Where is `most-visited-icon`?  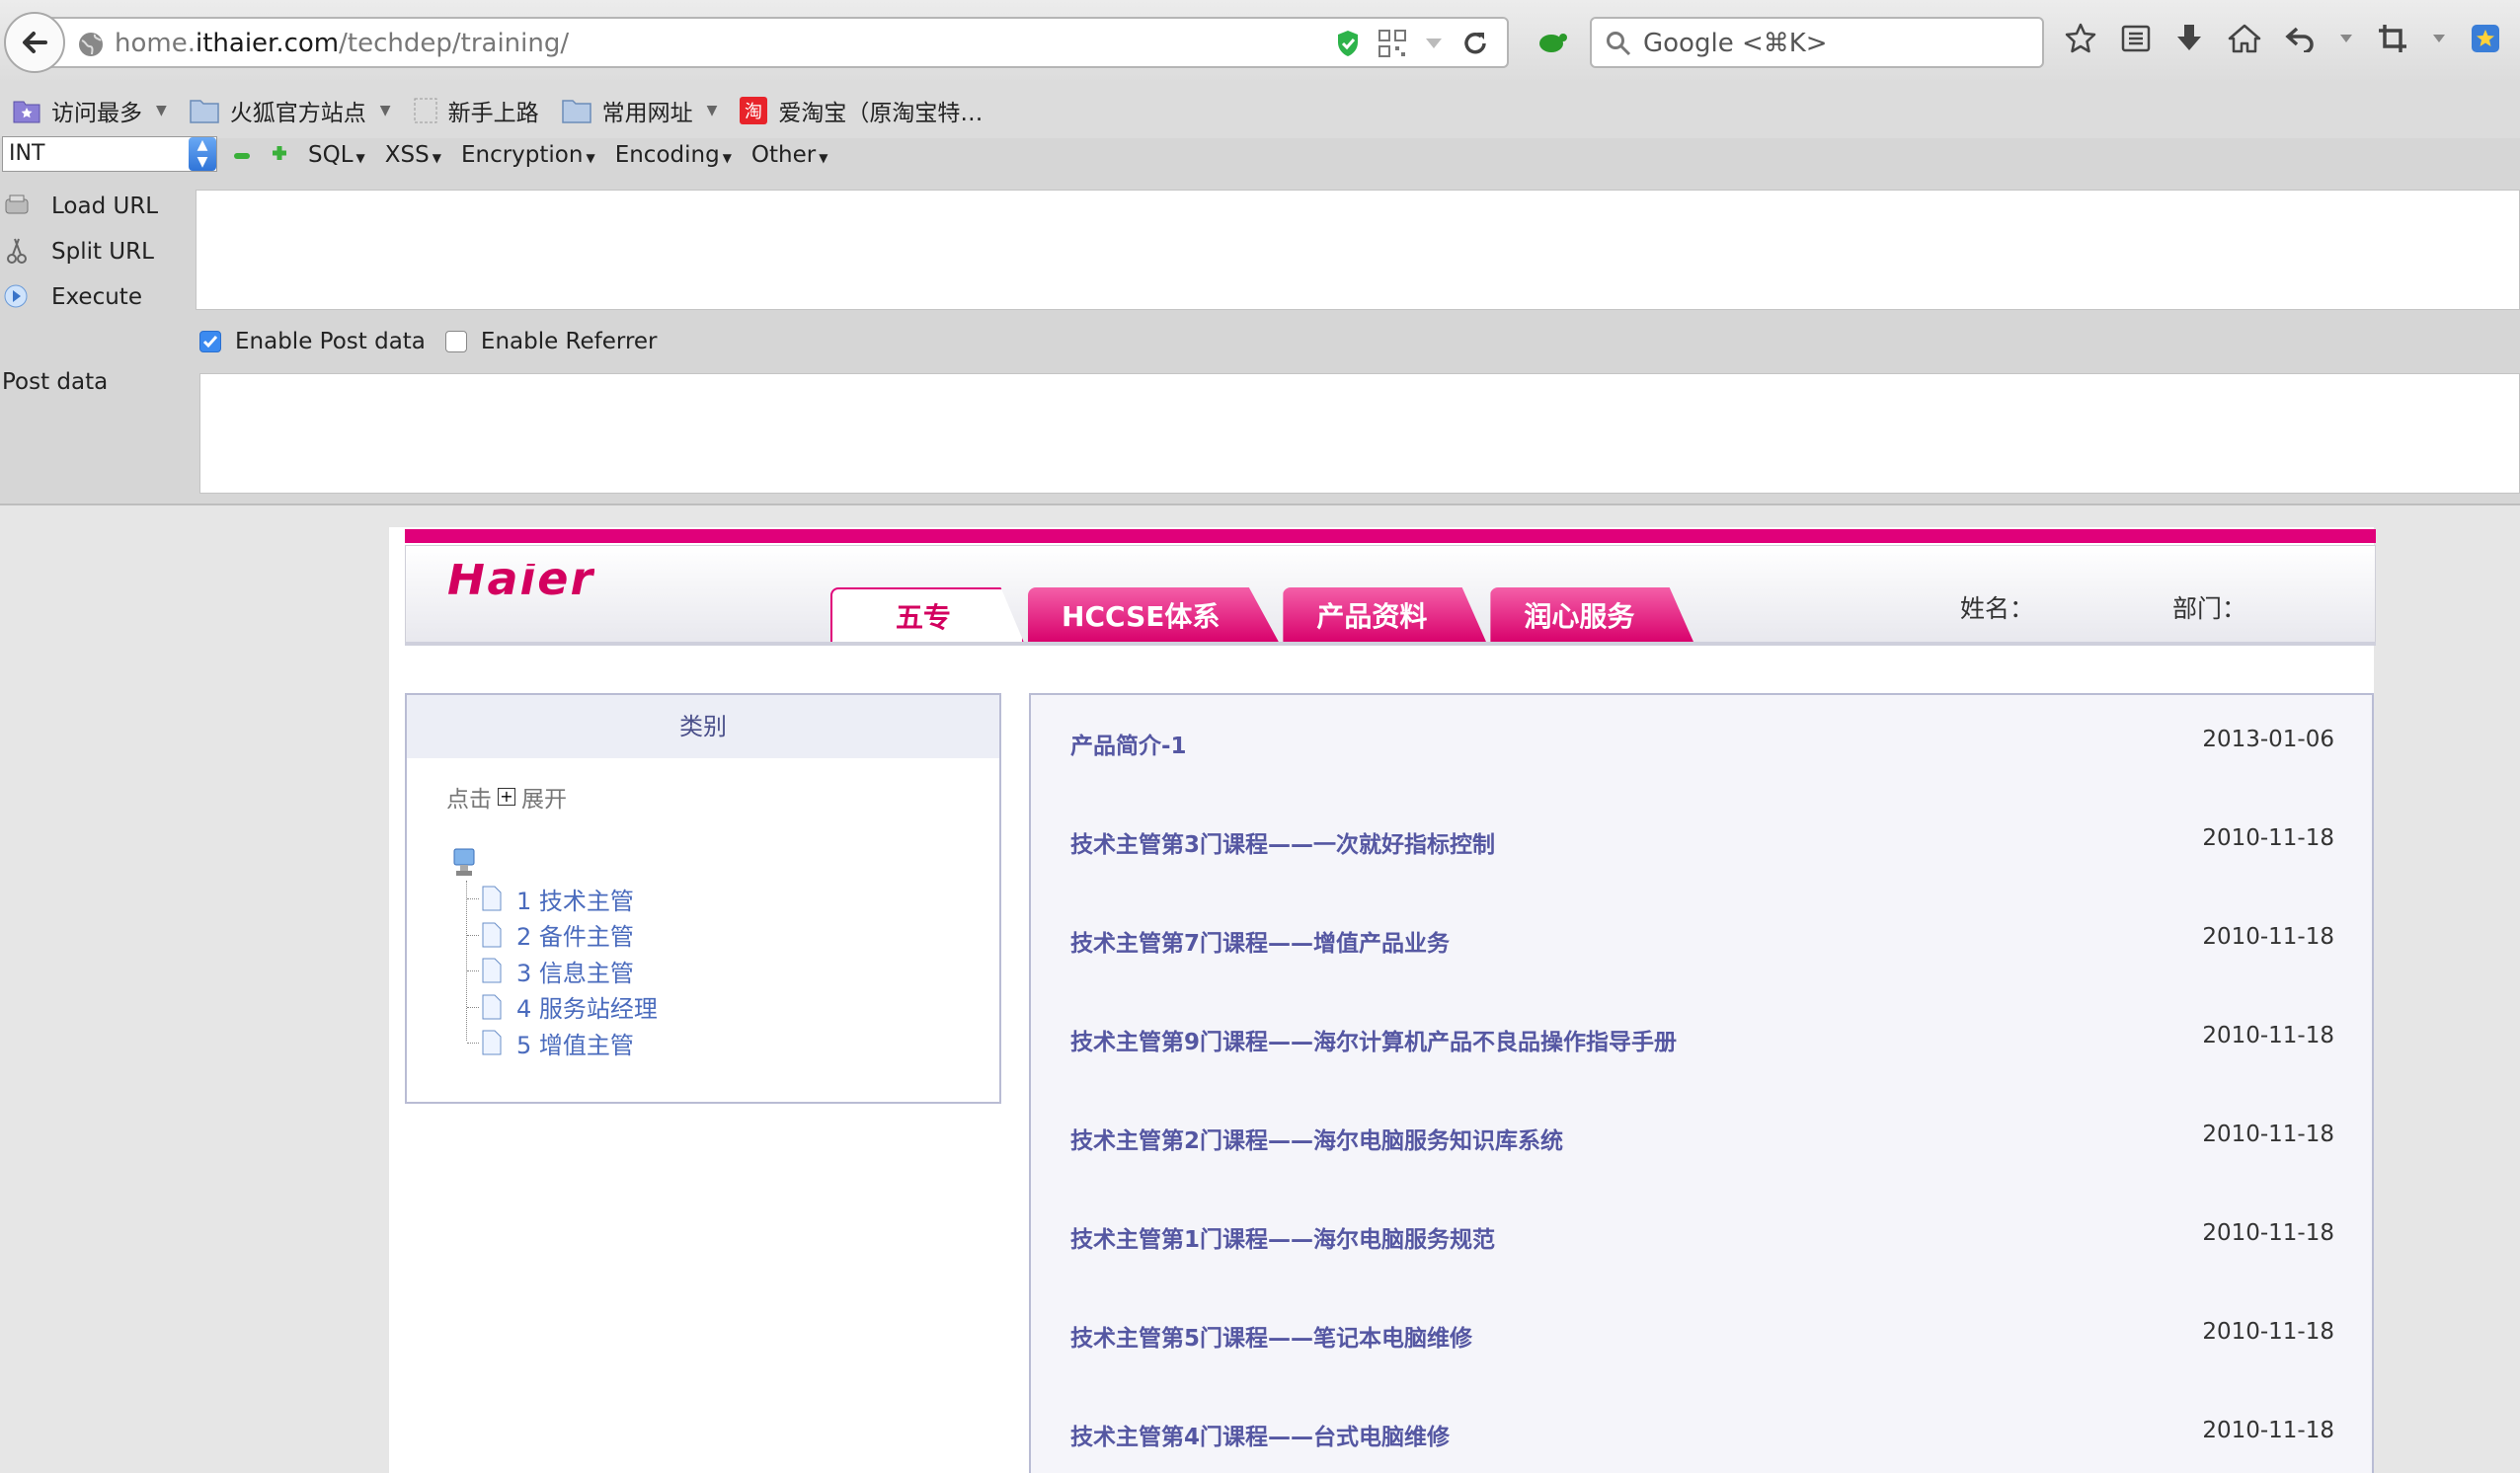
most-visited-icon is located at coordinates (26, 112).